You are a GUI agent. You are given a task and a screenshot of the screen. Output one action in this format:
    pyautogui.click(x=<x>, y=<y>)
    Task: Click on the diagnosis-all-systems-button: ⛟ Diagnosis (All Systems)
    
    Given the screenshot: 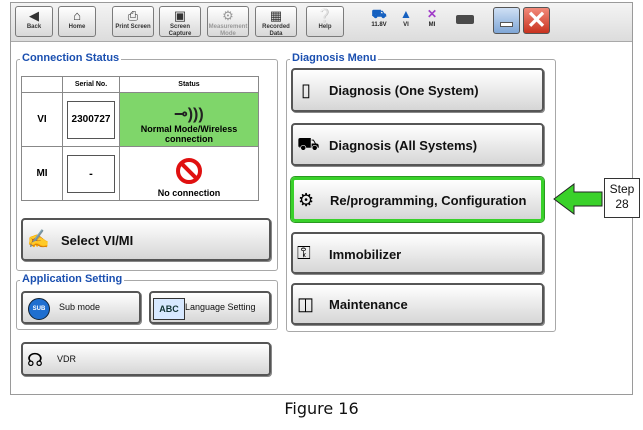 What is the action you would take?
    pyautogui.click(x=417, y=144)
    